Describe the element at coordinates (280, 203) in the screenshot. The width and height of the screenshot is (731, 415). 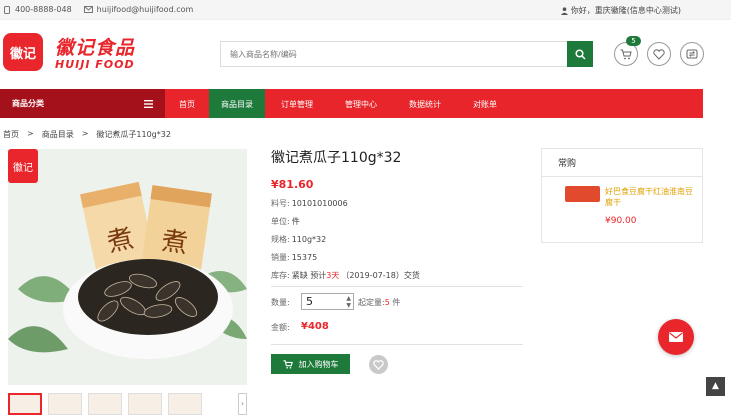
I see `sku-label: 料号:` at that location.